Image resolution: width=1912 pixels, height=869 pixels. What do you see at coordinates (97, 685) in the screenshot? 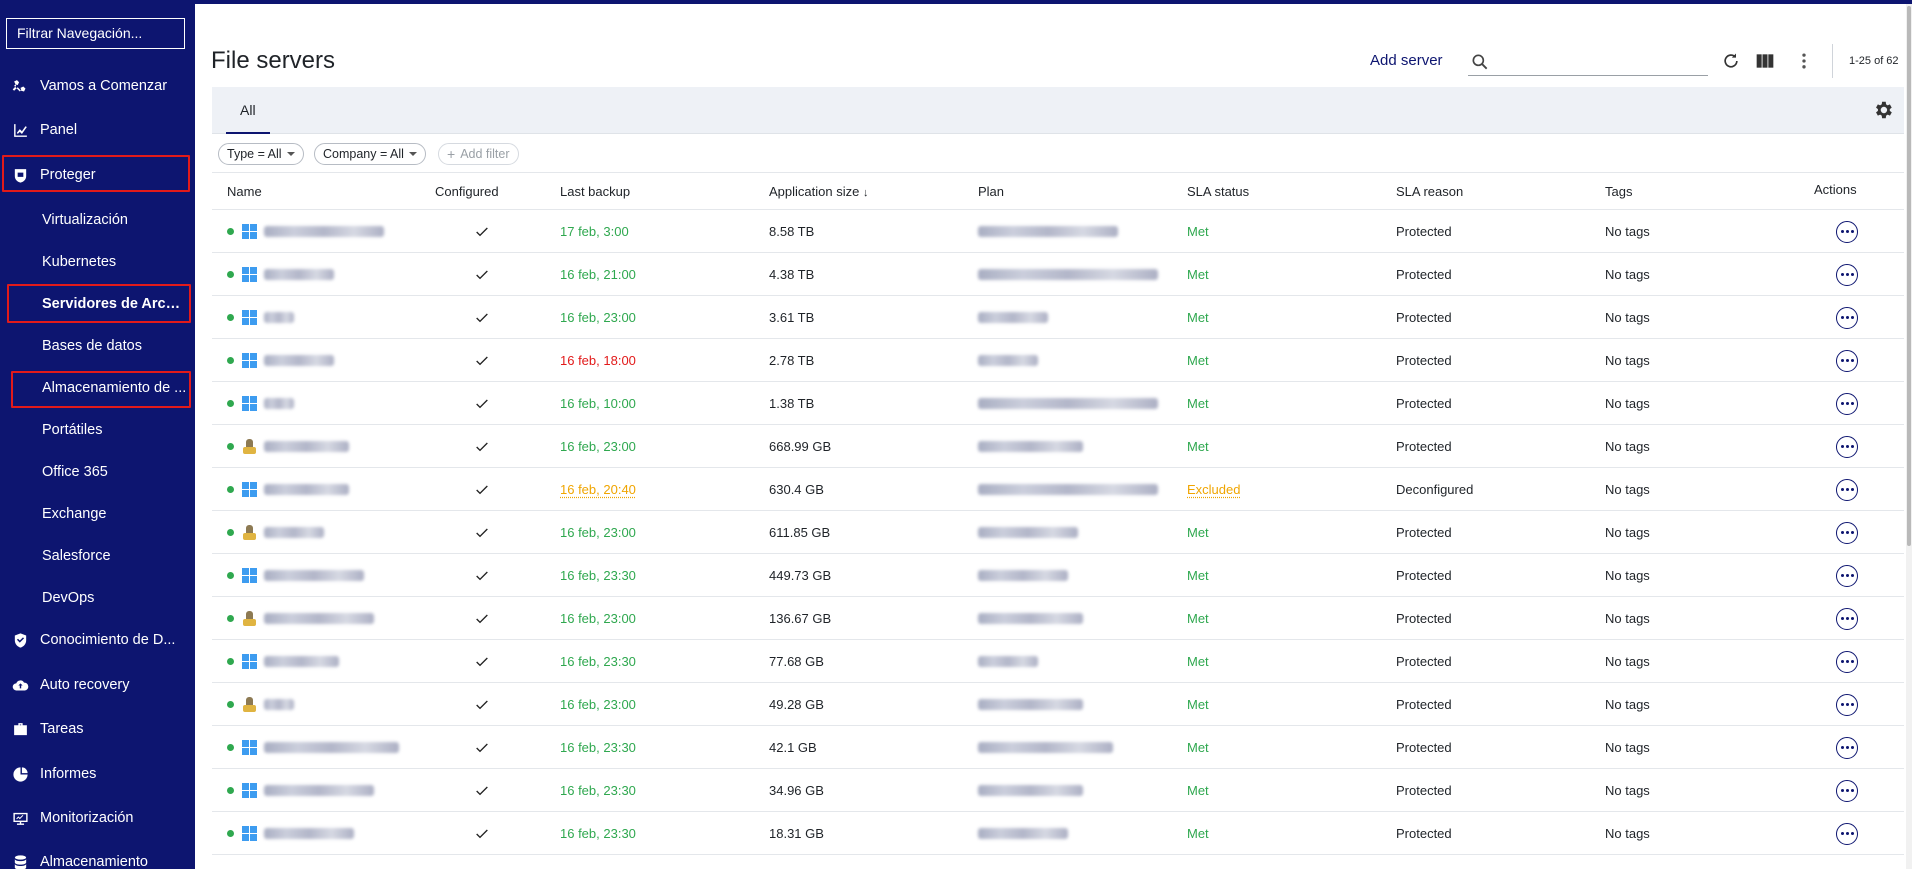
I see `sidebar-item-auto-recovery: Auto recovery` at bounding box center [97, 685].